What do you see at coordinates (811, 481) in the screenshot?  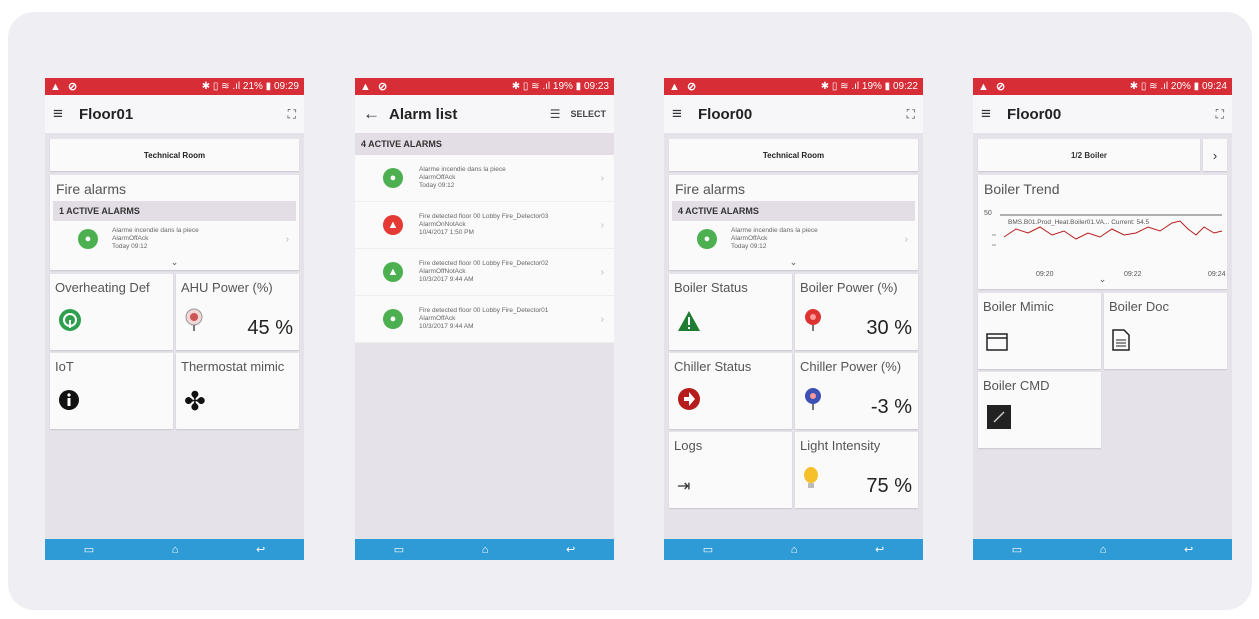 I see `bulb-icon` at bounding box center [811, 481].